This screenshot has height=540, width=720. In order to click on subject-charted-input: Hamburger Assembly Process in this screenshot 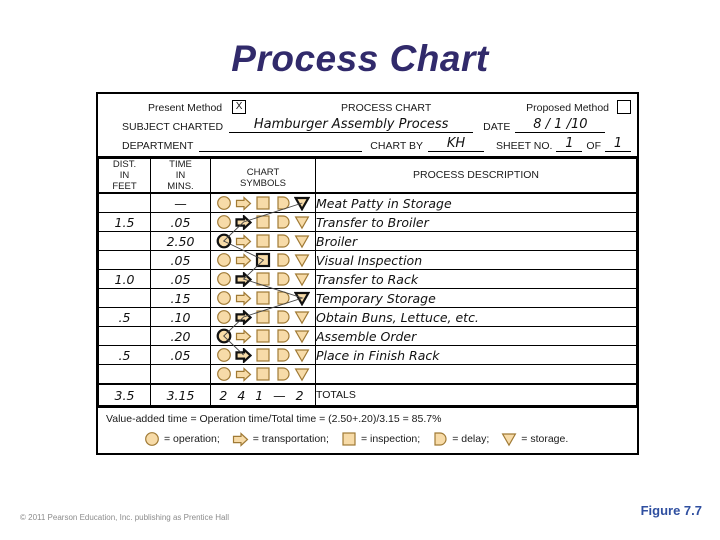, I will do `click(351, 125)`.